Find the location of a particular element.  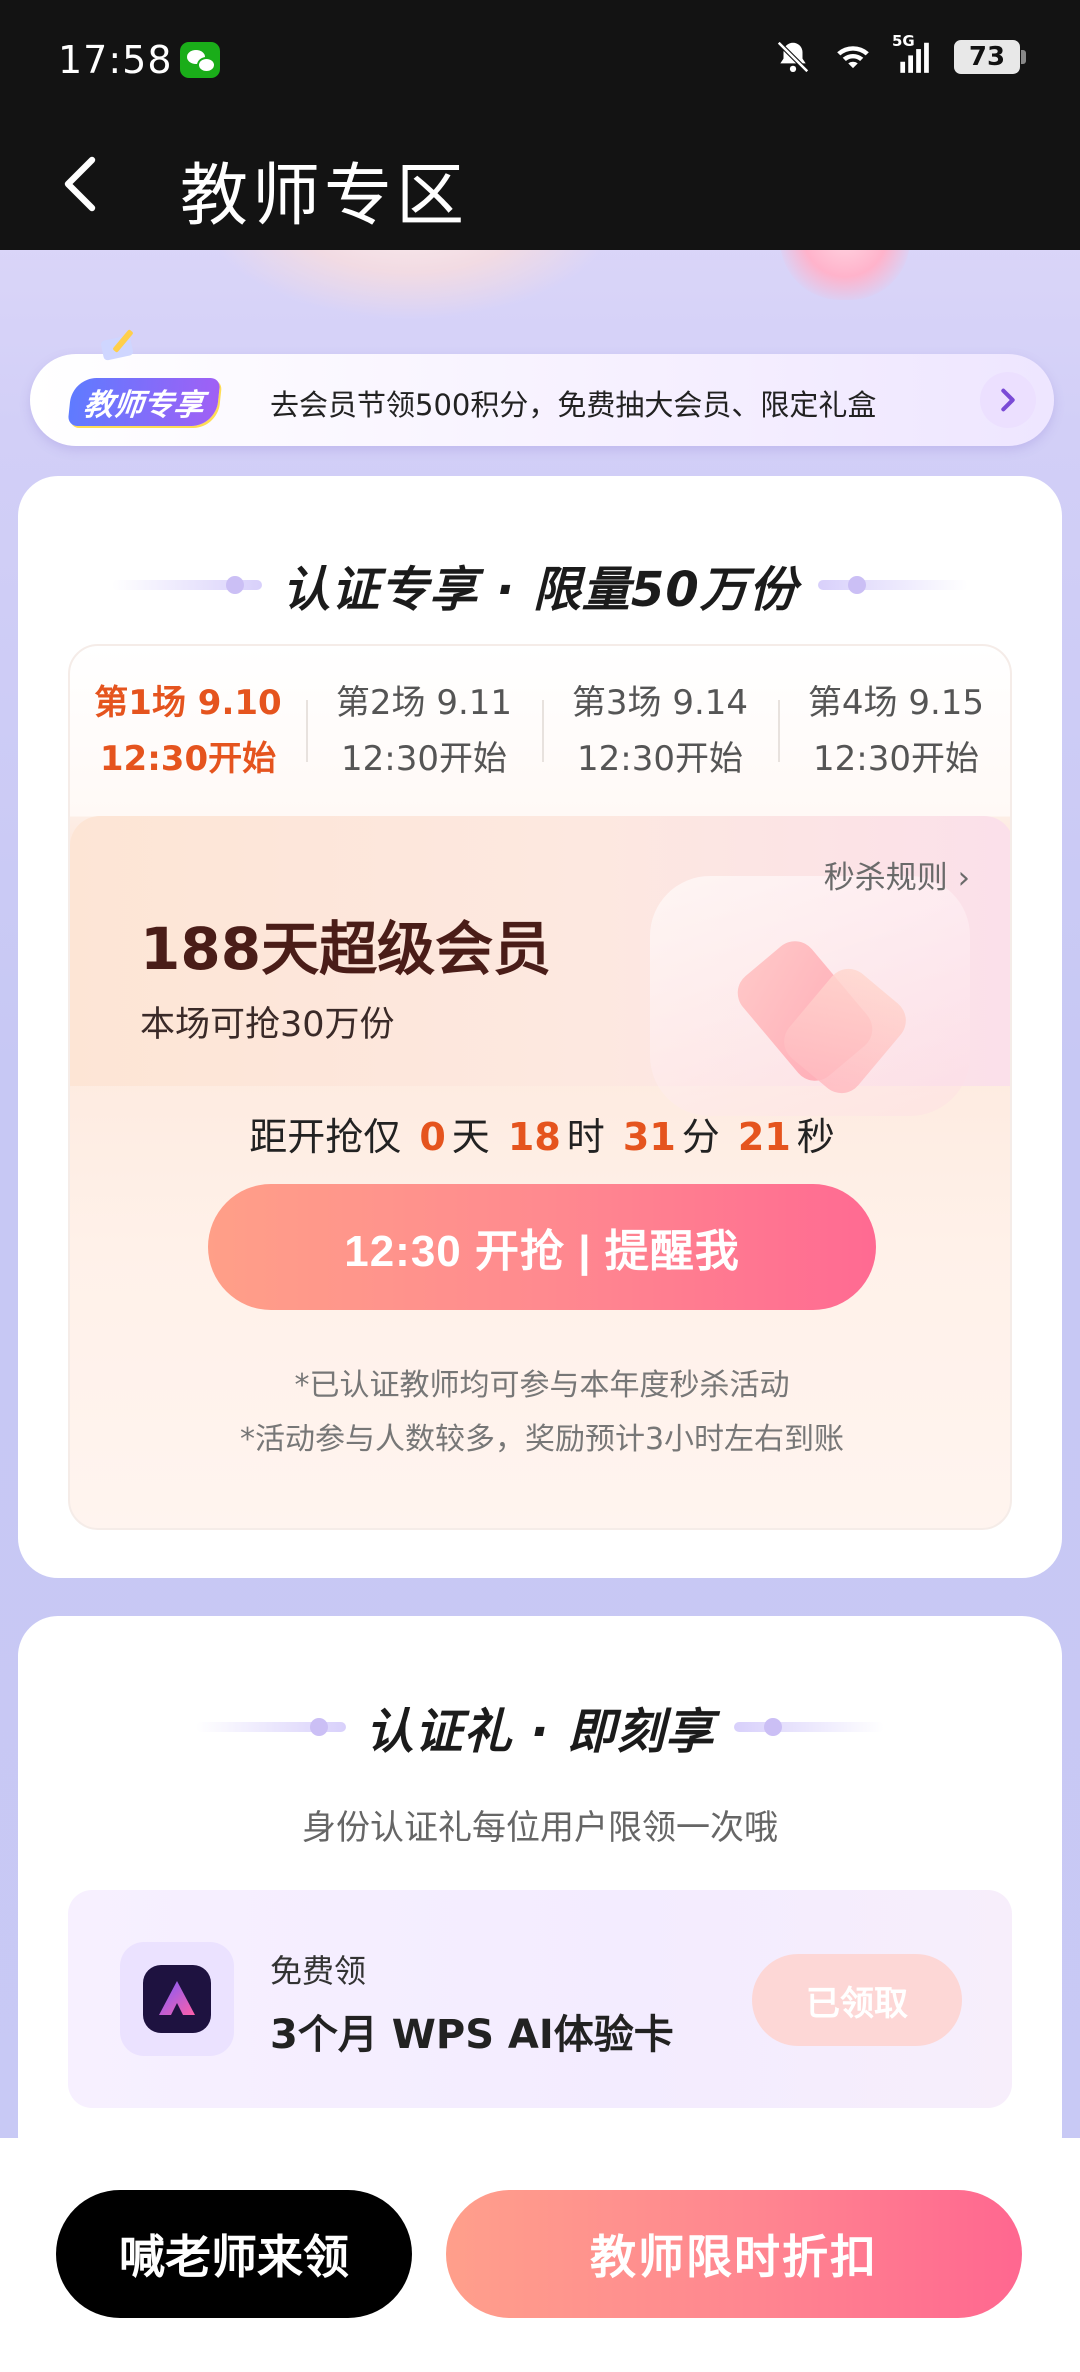

cert-gift-subtitle: 身份认证礼每位用户限领一次哦 is located at coordinates (540, 1828).